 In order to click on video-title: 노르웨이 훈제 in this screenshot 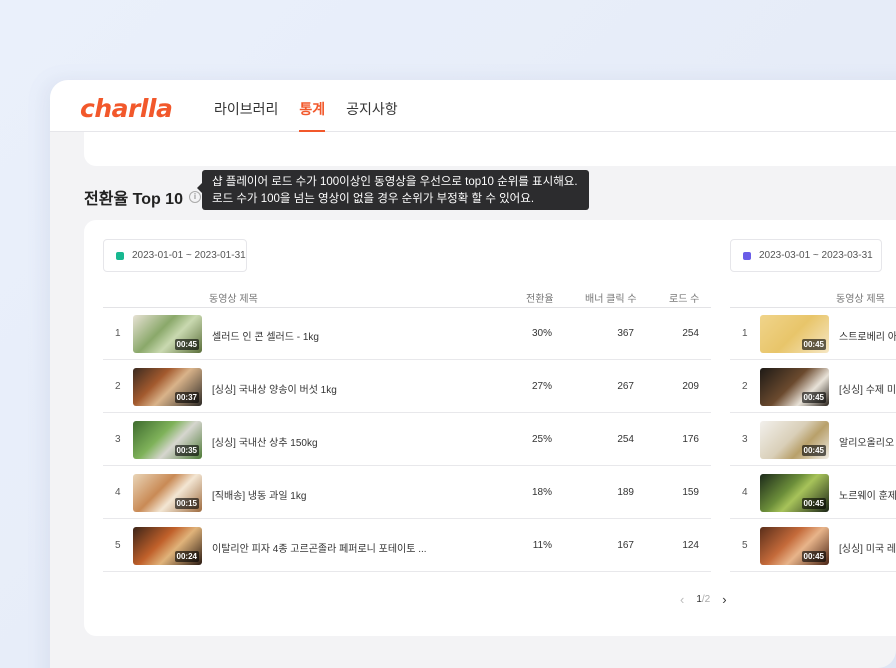, I will do `click(867, 494)`.